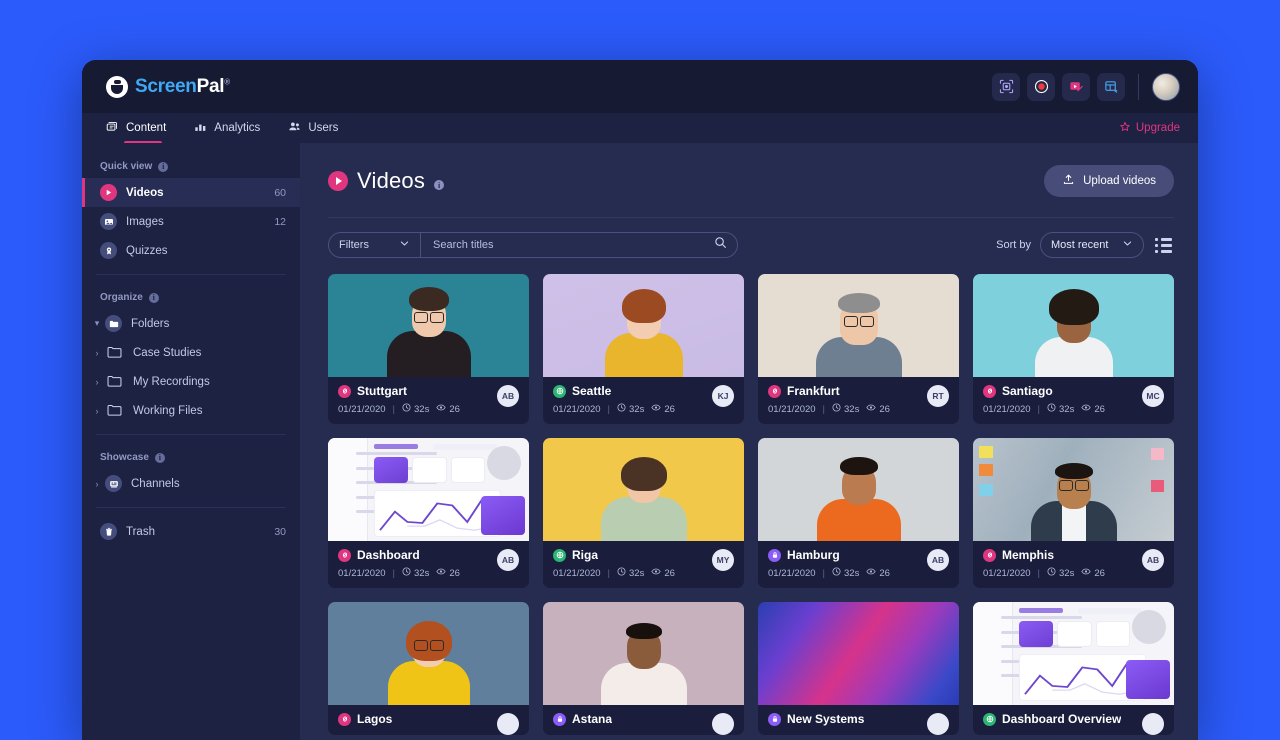 The image size is (1280, 740). What do you see at coordinates (858, 668) in the screenshot?
I see `video-card: New Systems` at bounding box center [858, 668].